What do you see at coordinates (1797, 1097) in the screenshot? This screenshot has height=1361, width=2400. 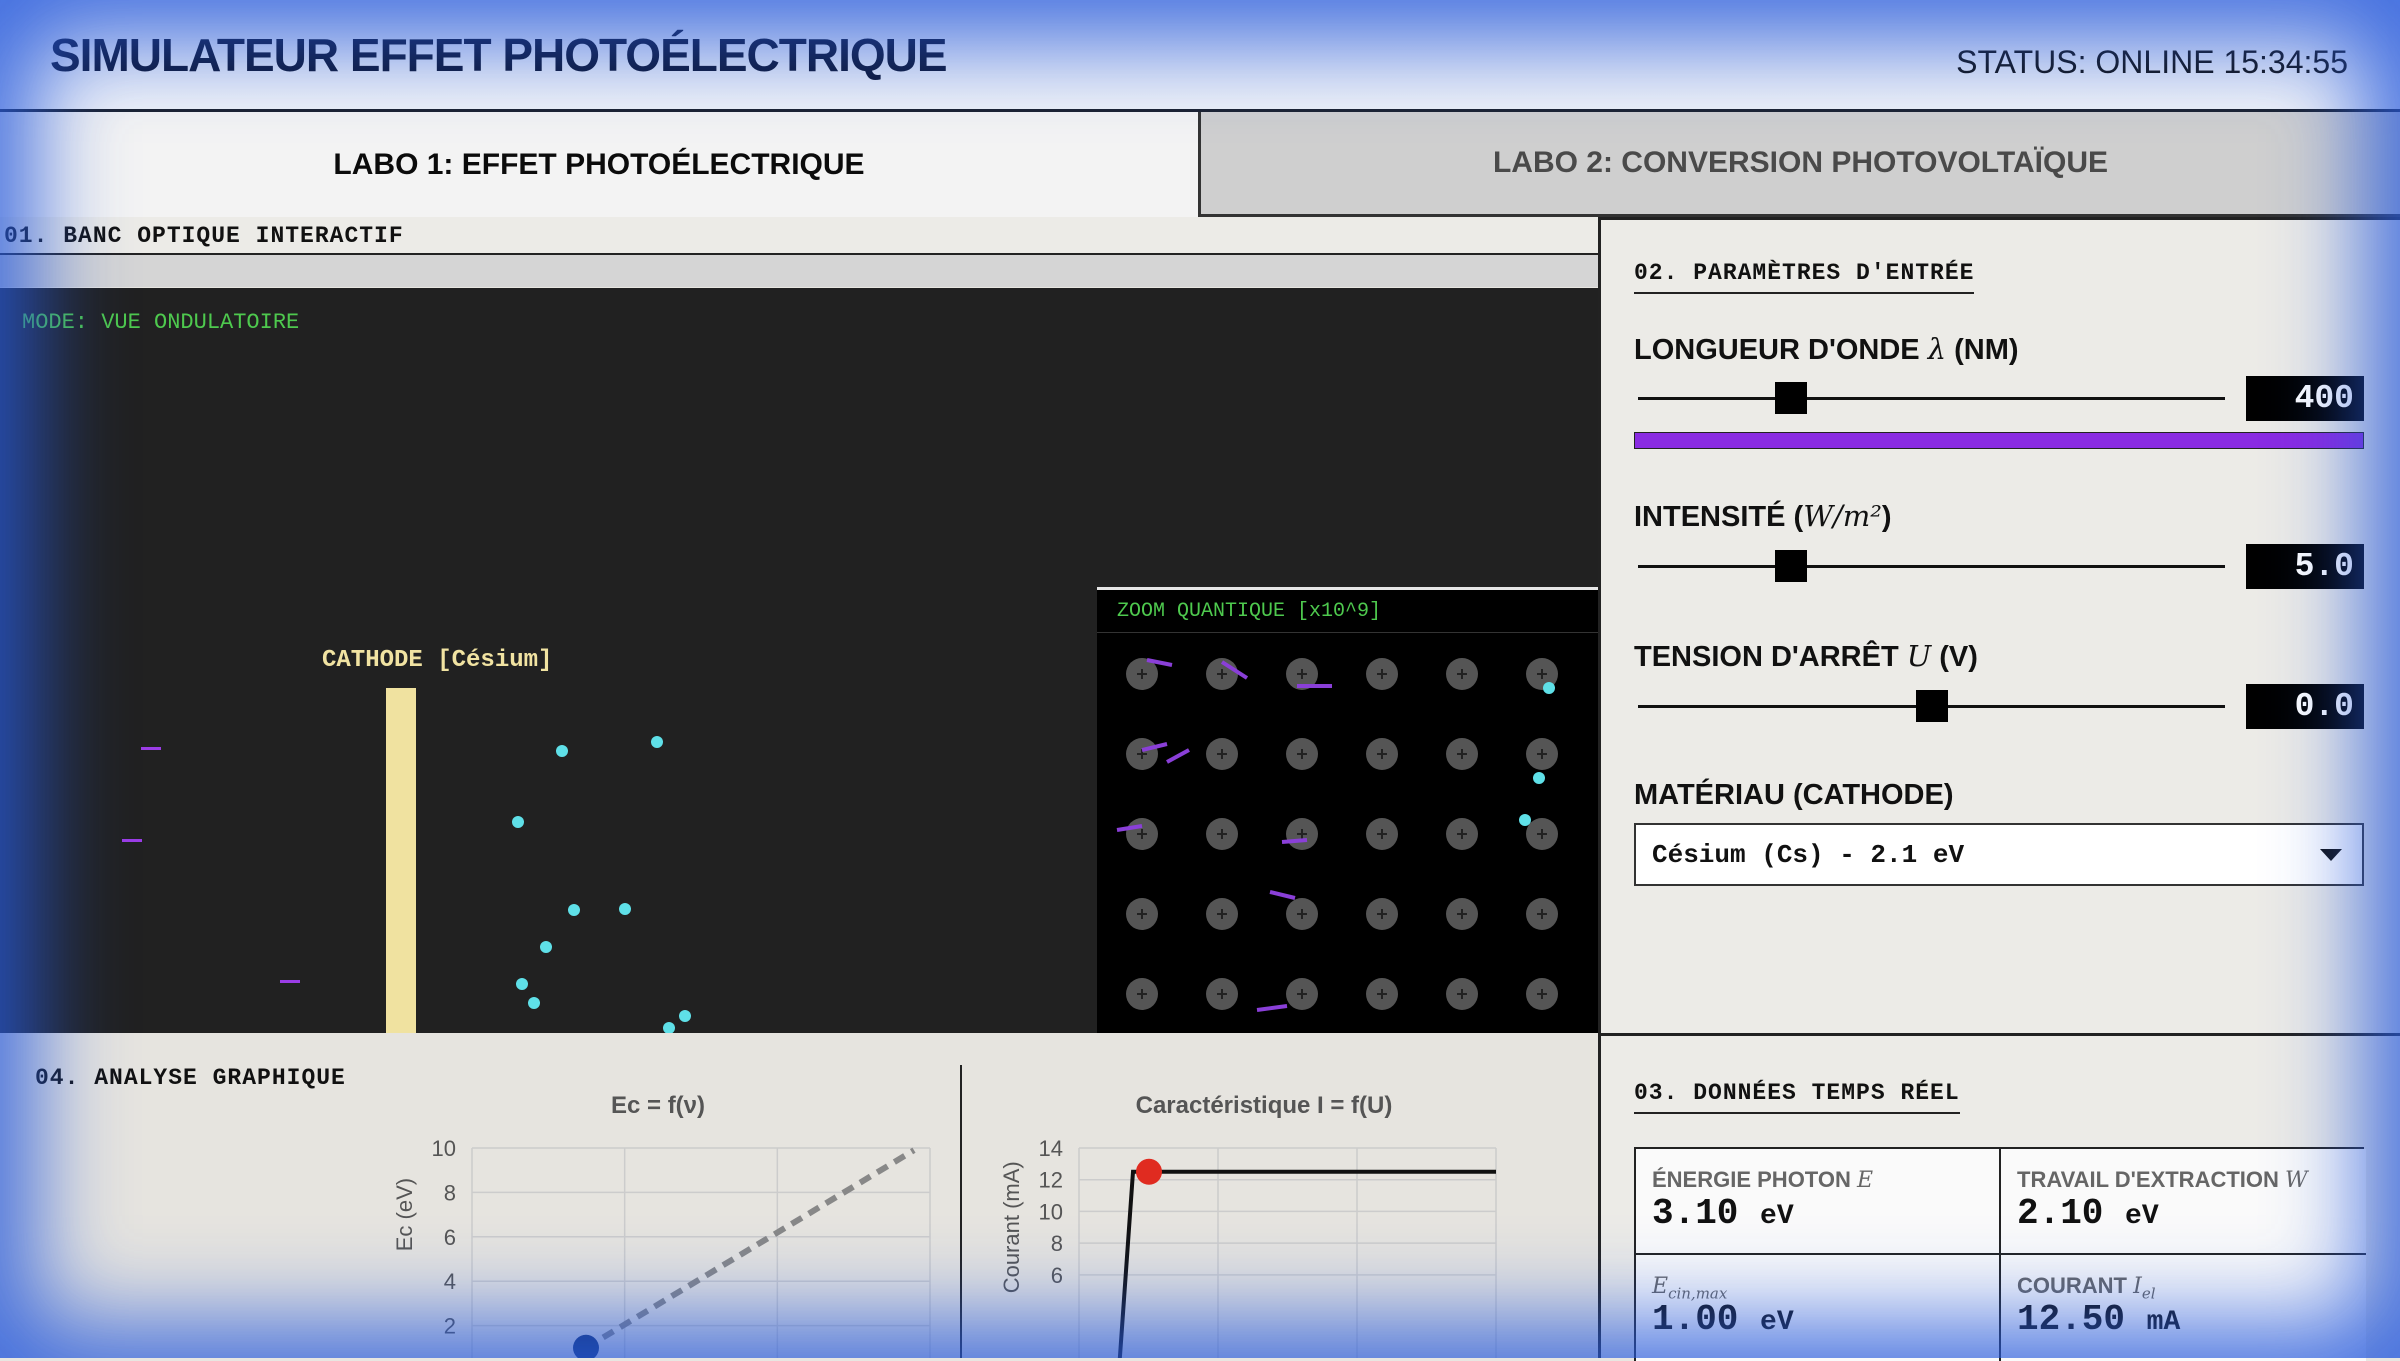 I see `realtime-section-title: 03. DONNÉES TEMPS RÉEL` at bounding box center [1797, 1097].